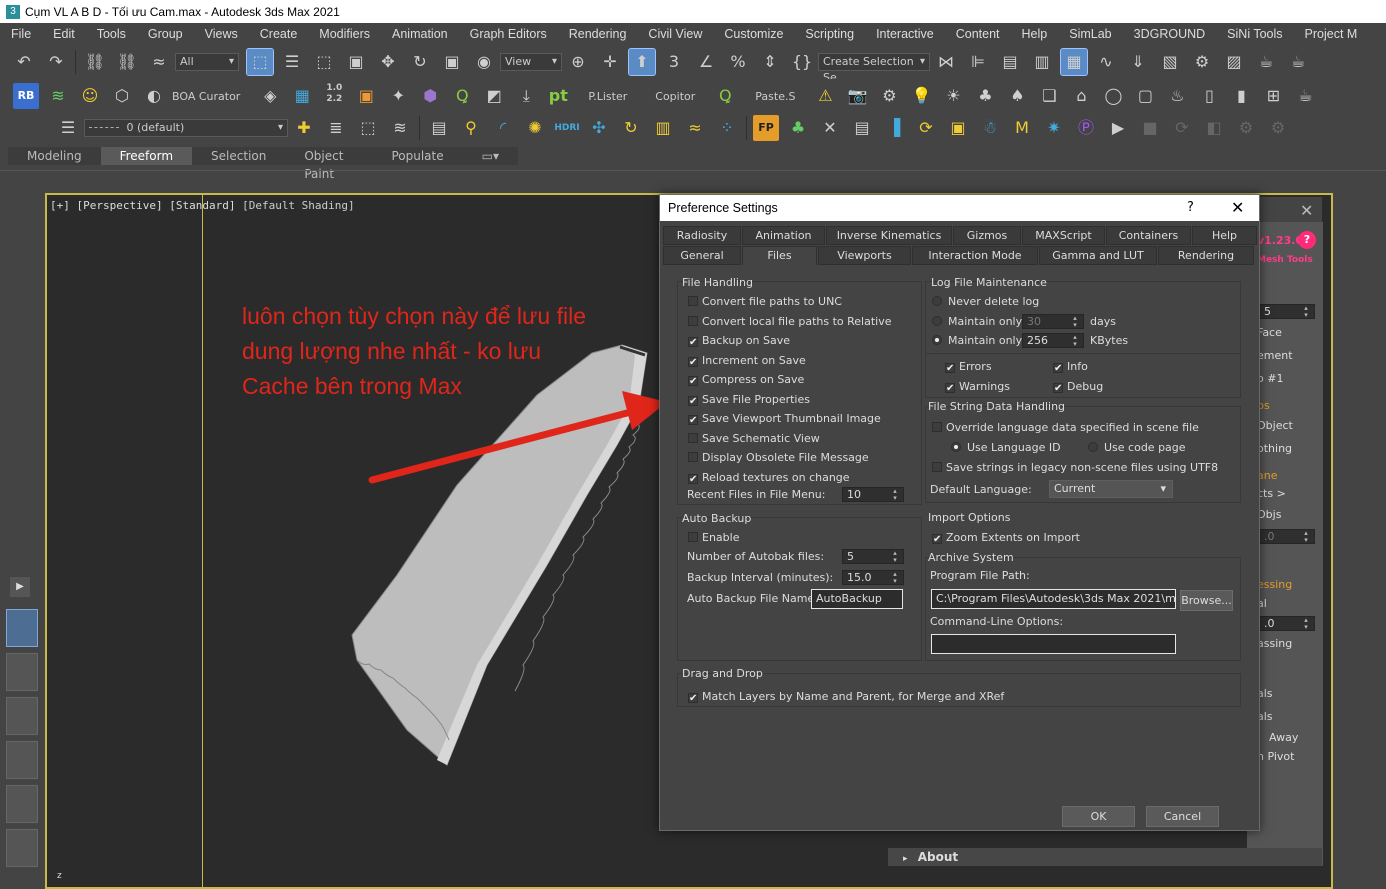 The width and height of the screenshot is (1386, 889). What do you see at coordinates (270, 96) in the screenshot?
I see `stack-icon: ◈` at bounding box center [270, 96].